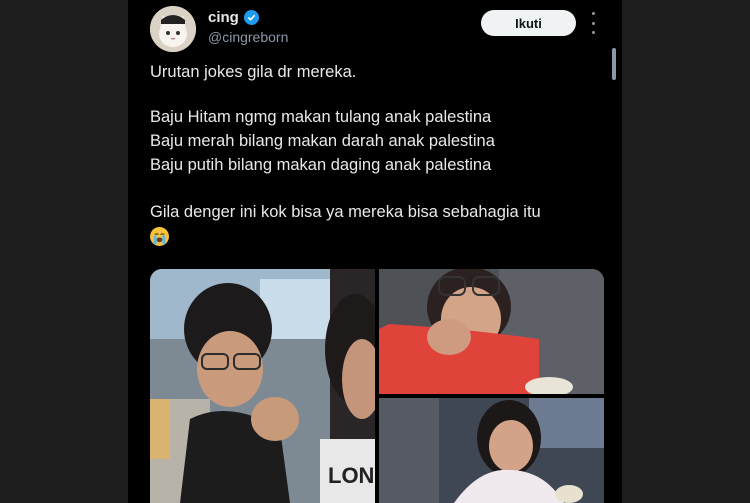 The image size is (750, 503). What do you see at coordinates (251, 17) in the screenshot?
I see `verified-badge-icon` at bounding box center [251, 17].